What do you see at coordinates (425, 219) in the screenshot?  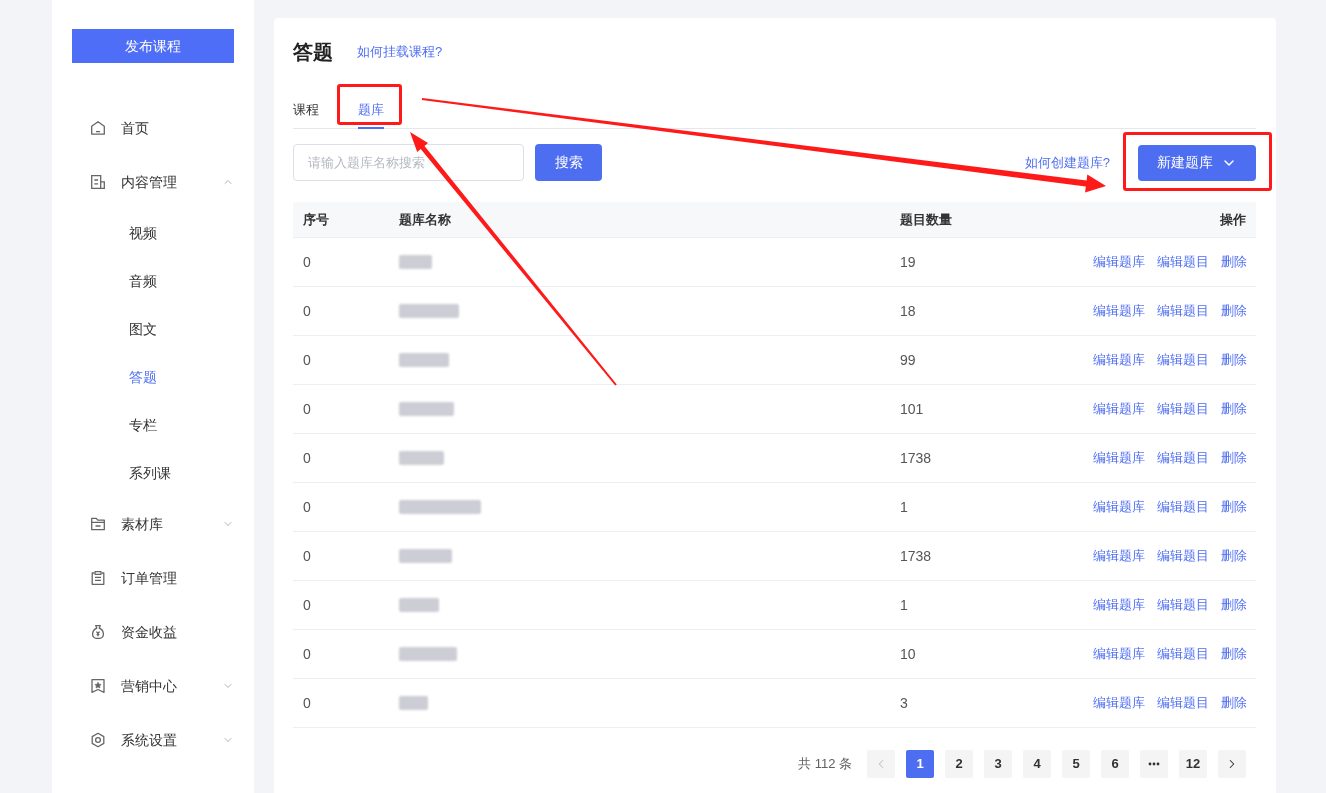 I see `column-header: 题库名称` at bounding box center [425, 219].